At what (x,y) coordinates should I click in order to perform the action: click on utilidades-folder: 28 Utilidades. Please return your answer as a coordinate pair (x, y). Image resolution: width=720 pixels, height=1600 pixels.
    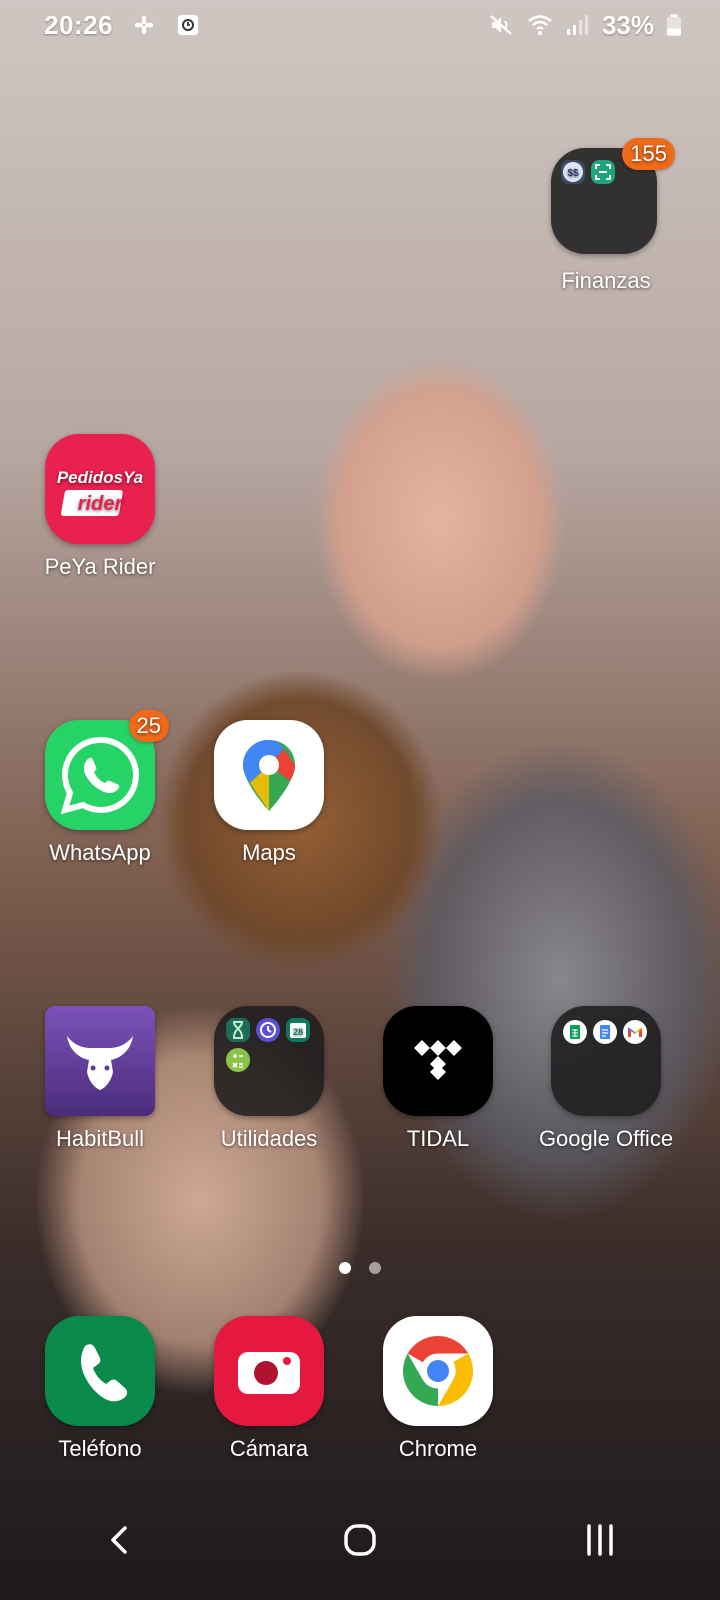
    Looking at the image, I should click on (269, 1079).